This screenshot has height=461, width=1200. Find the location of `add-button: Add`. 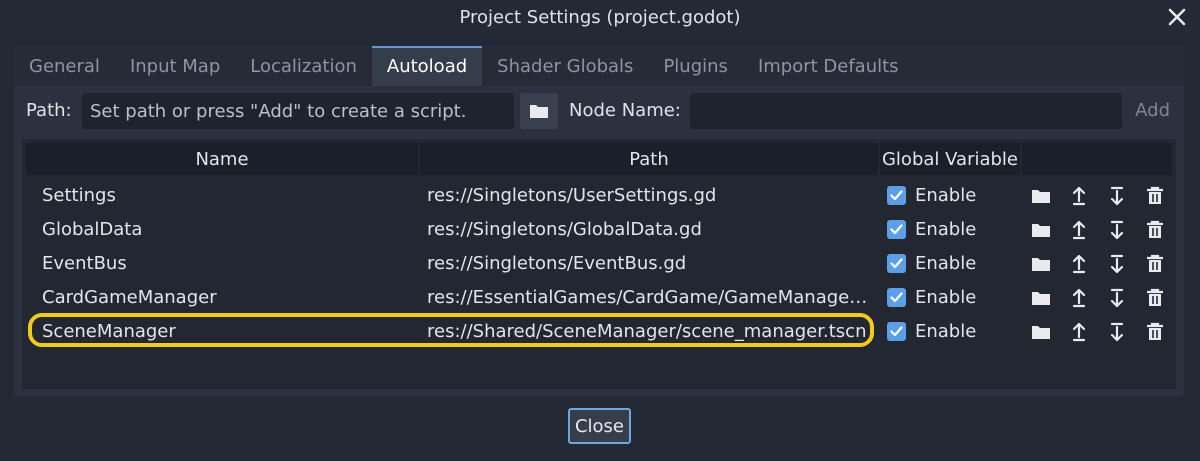

add-button: Add is located at coordinates (1152, 110).